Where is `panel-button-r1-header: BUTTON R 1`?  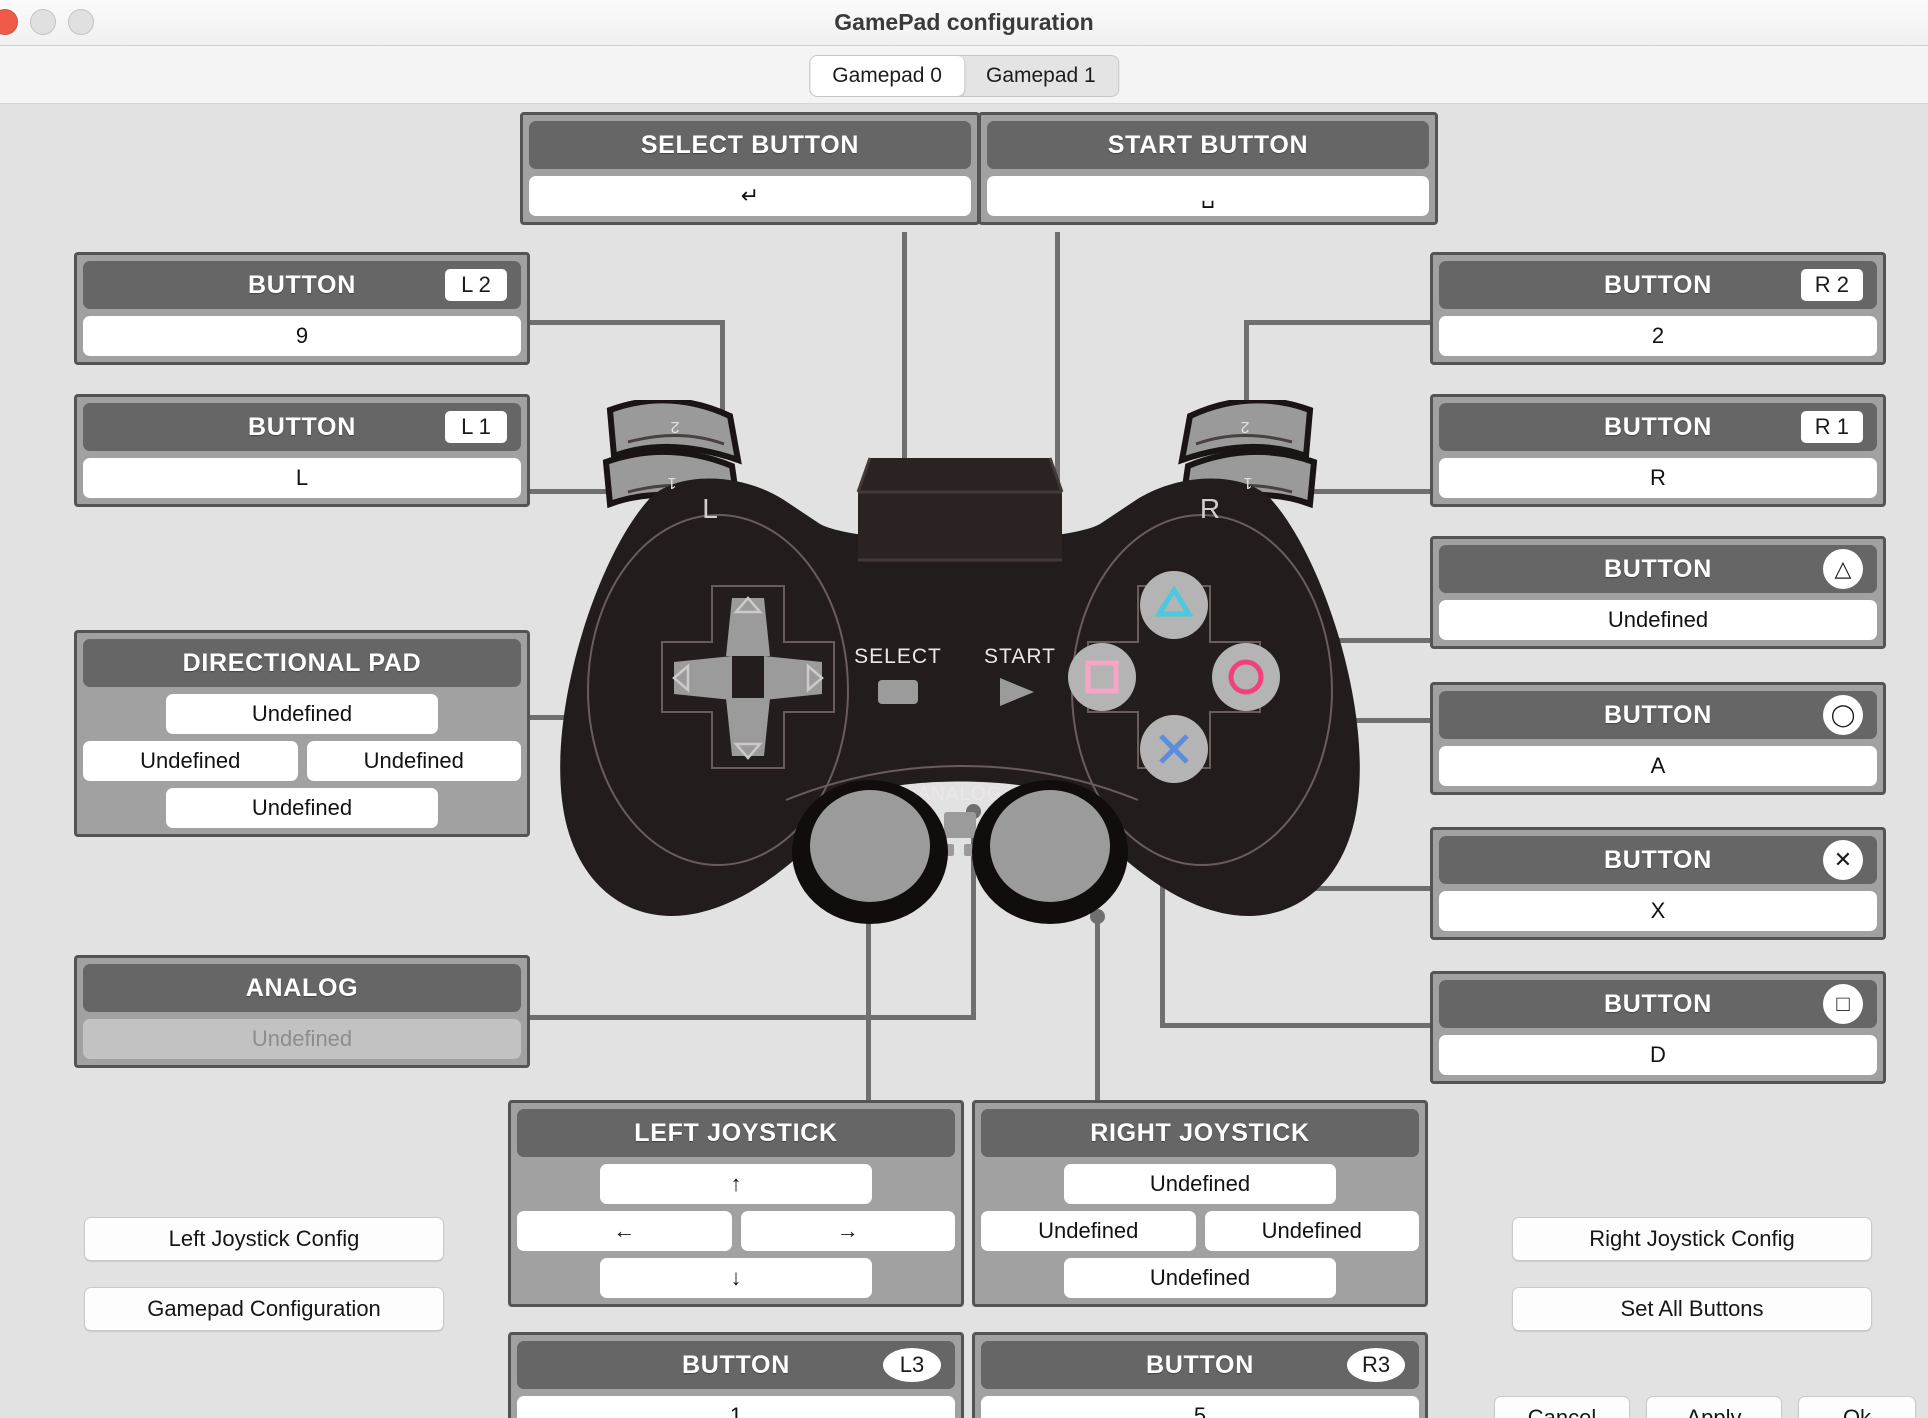
panel-button-r1-header: BUTTON R 1 is located at coordinates (1658, 427).